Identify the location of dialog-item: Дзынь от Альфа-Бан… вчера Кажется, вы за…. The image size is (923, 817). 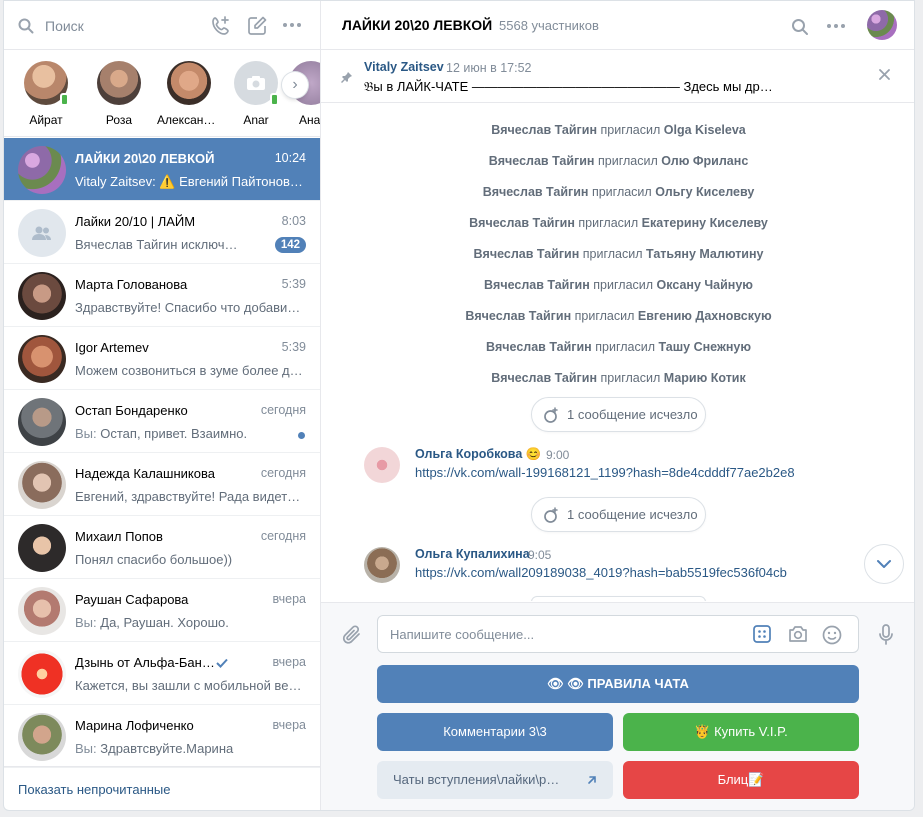
(162, 673).